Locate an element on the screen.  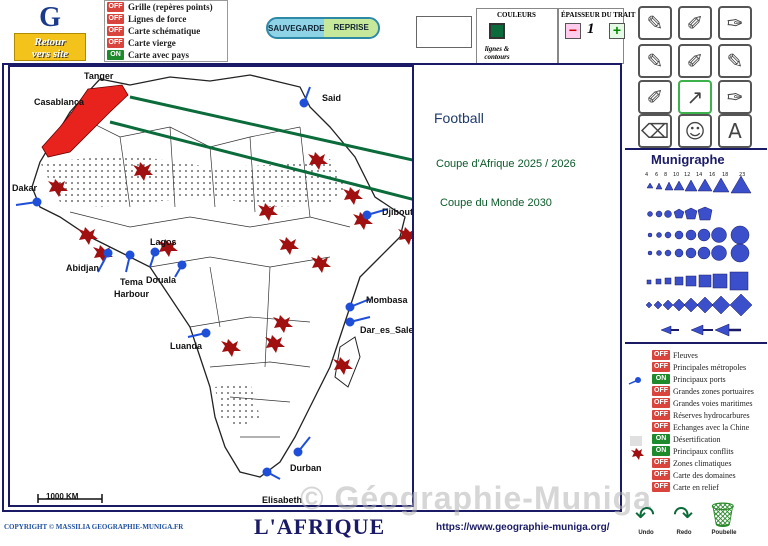
legend-port-zones: OFF Grandes zones portuaires is located at coordinates (702, 391).